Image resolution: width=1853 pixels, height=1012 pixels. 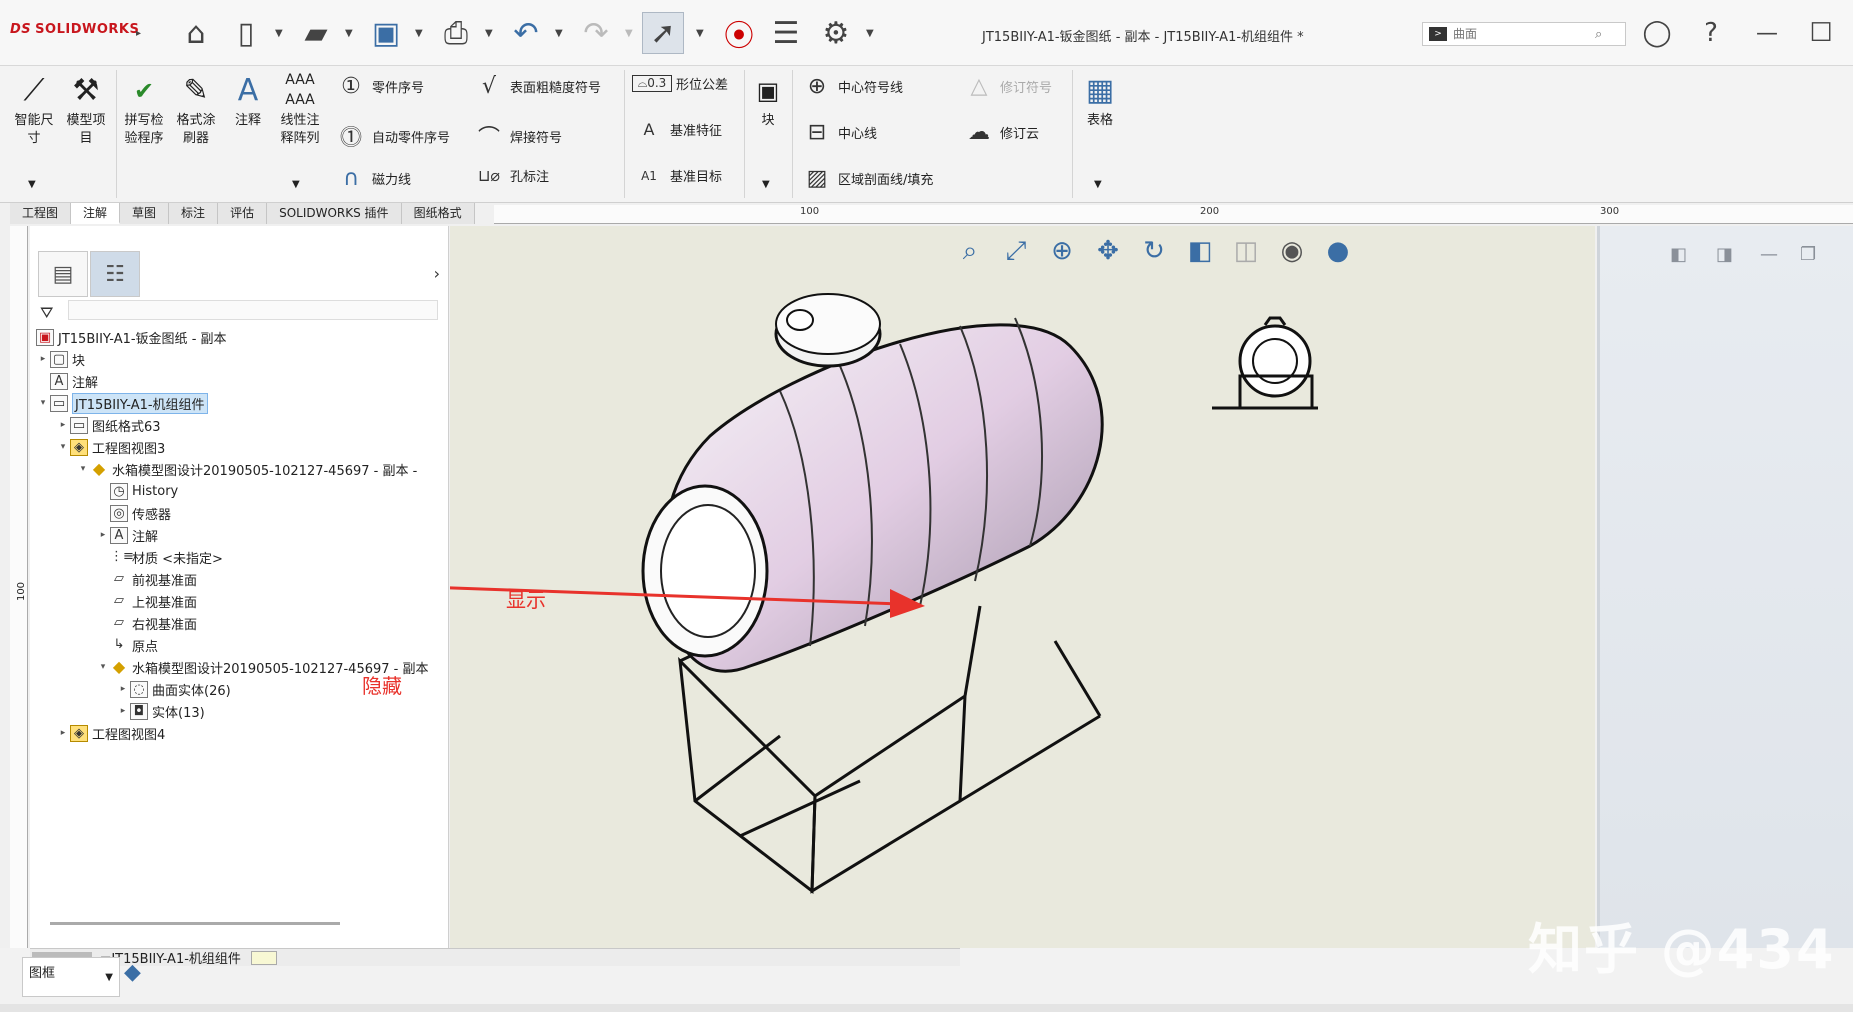 I want to click on pan-icon: ✥, so click(x=1108, y=251).